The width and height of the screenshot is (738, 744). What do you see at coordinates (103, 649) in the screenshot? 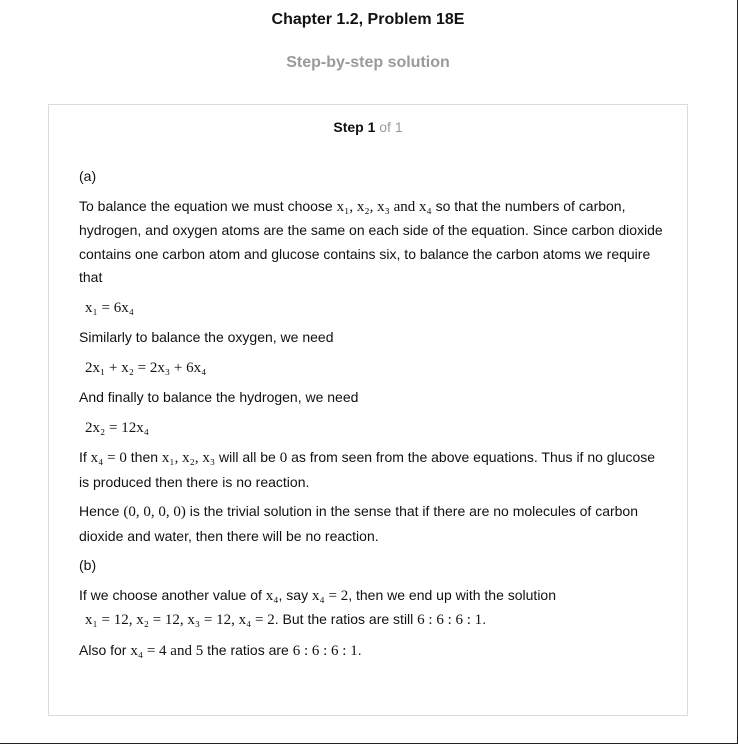
I see `text: Also for` at bounding box center [103, 649].